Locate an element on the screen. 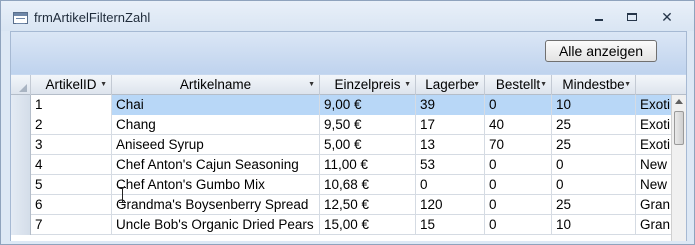 The width and height of the screenshot is (695, 245). column-header-artikelid: ArtikelID ▼ is located at coordinates (71, 85).